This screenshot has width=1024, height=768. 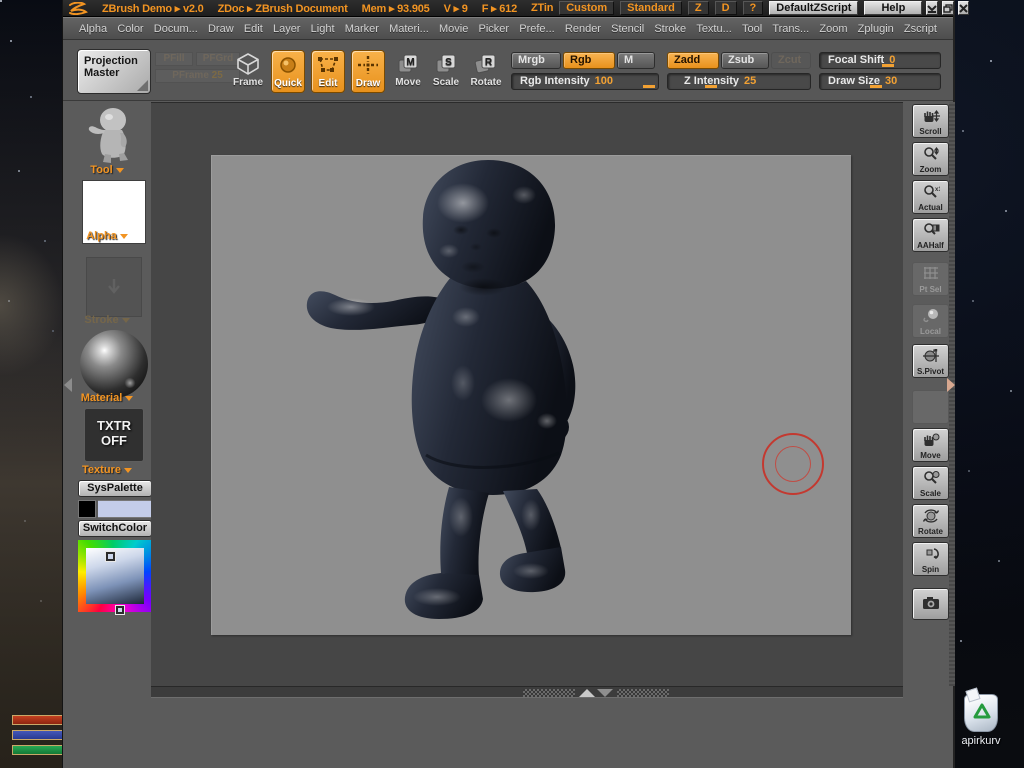 I want to click on left-tray-arrow-icon, so click(x=68, y=385).